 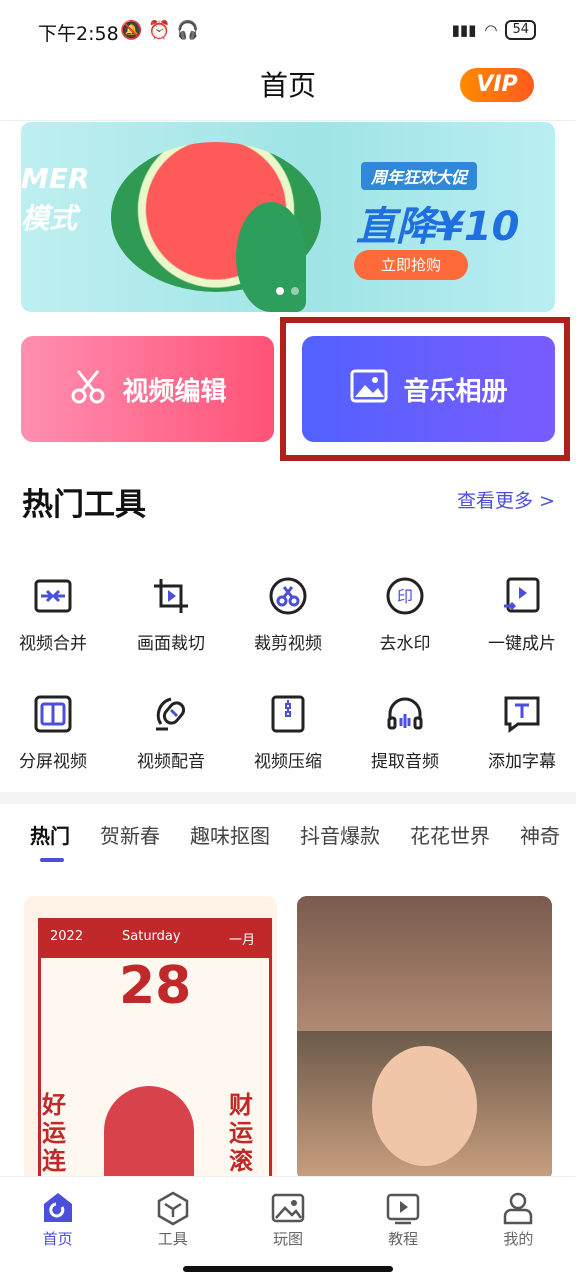 I want to click on tool-crop: 画面裁切, so click(x=171, y=614).